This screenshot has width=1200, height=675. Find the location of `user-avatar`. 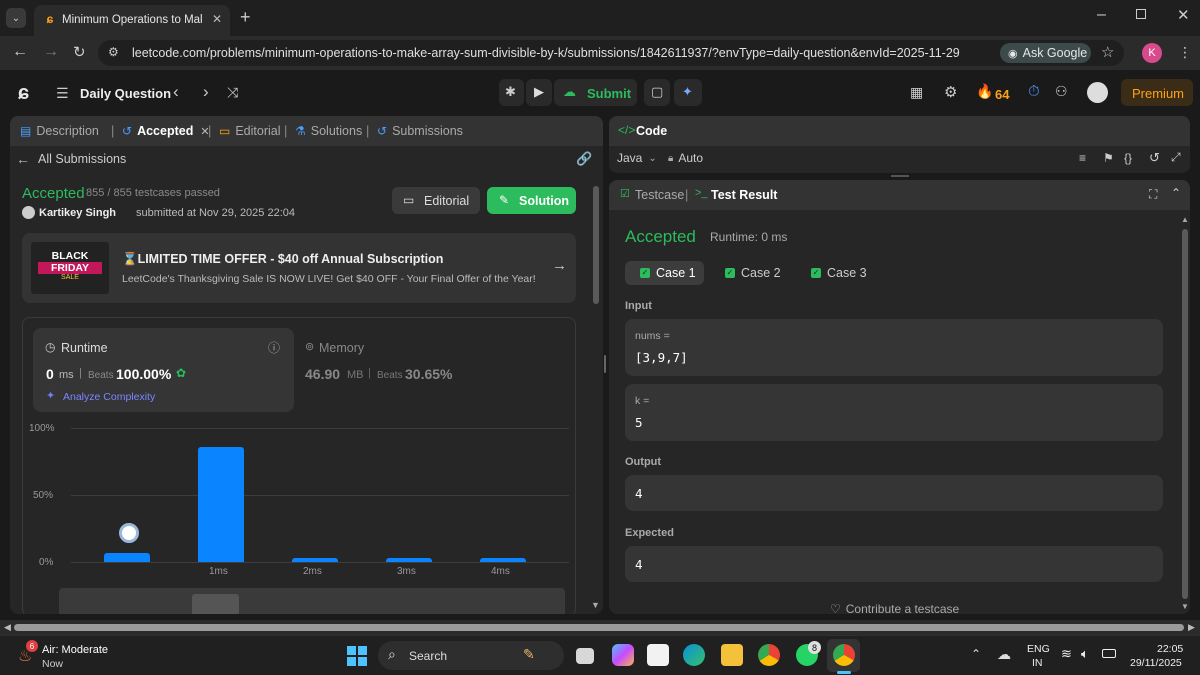

user-avatar is located at coordinates (1097, 92).